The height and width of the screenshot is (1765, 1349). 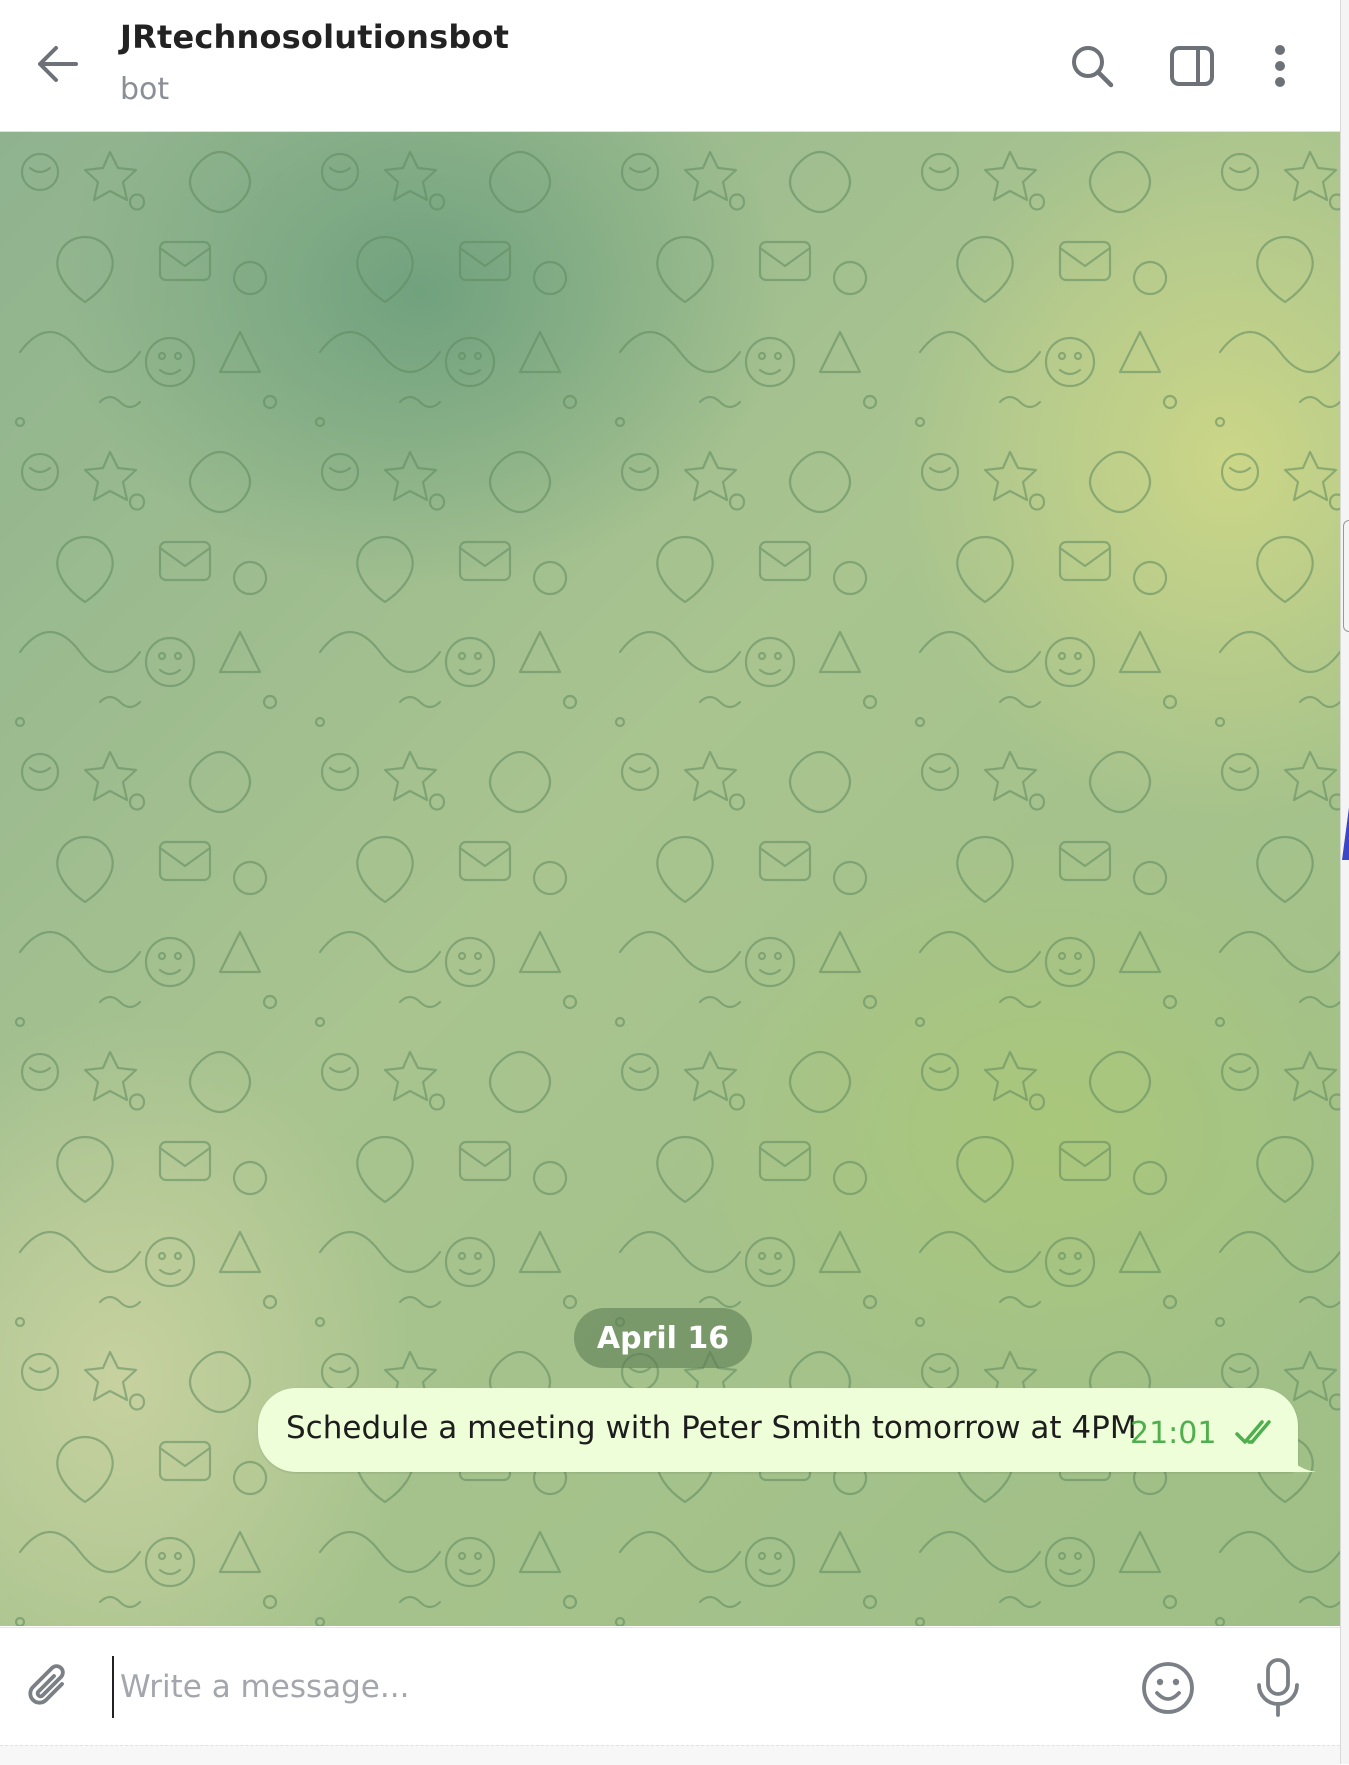 I want to click on emoji-button, so click(x=1168, y=1688).